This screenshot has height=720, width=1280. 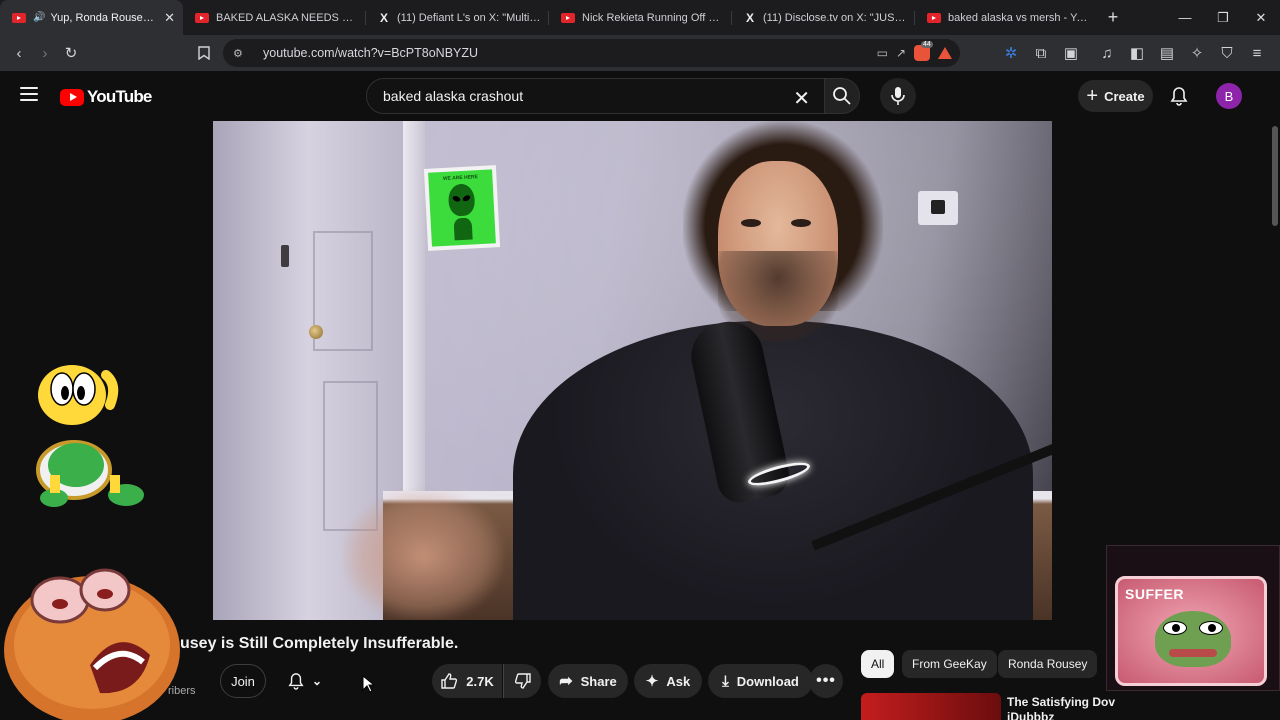 I want to click on share-page-icon: ↗, so click(x=901, y=53).